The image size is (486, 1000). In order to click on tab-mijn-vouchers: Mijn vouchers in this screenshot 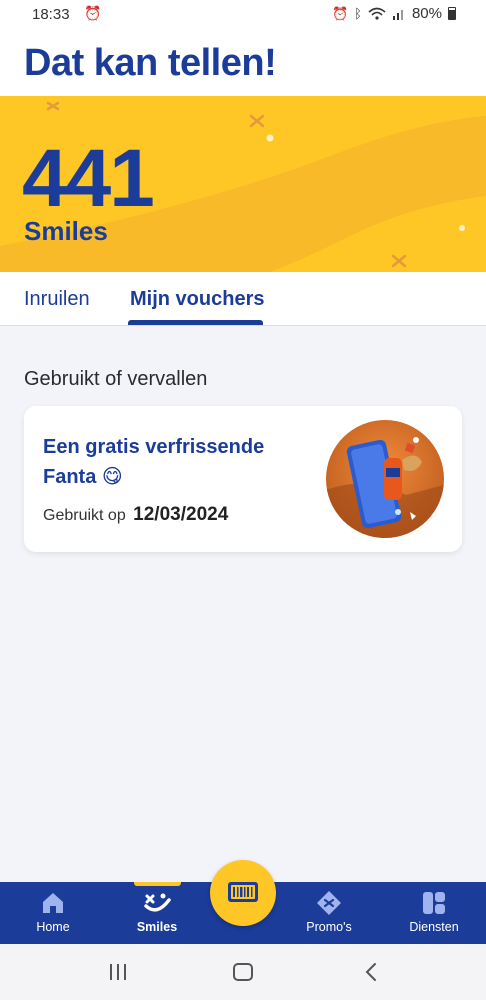, I will do `click(197, 299)`.